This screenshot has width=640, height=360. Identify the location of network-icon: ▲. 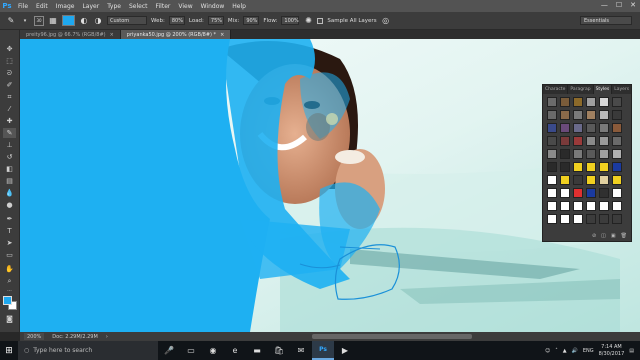
(565, 351).